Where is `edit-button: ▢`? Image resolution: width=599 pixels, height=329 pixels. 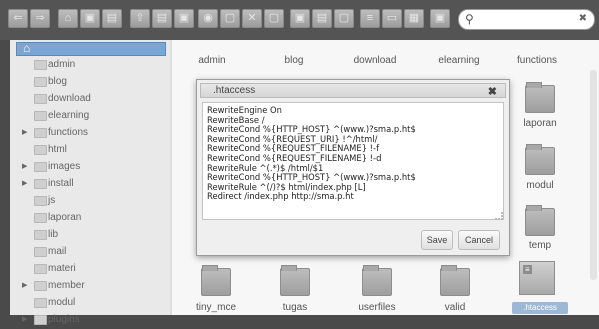 edit-button: ▢ is located at coordinates (344, 18).